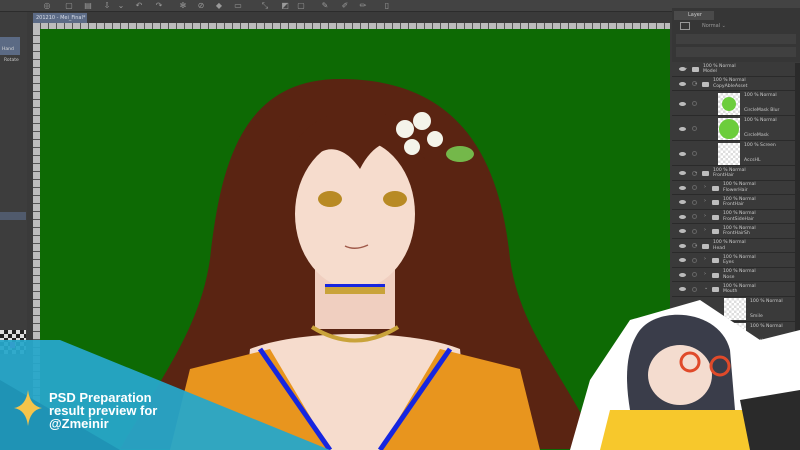 The image size is (800, 450). Describe the element at coordinates (736, 128) in the screenshot. I see `layer-row: 100 % Normal CircleMask` at that location.